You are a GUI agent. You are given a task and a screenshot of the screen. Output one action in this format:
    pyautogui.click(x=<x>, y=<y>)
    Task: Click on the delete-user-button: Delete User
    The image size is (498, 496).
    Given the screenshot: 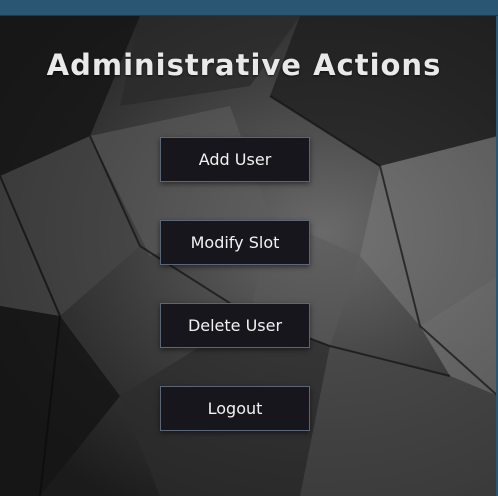 What is the action you would take?
    pyautogui.click(x=235, y=325)
    